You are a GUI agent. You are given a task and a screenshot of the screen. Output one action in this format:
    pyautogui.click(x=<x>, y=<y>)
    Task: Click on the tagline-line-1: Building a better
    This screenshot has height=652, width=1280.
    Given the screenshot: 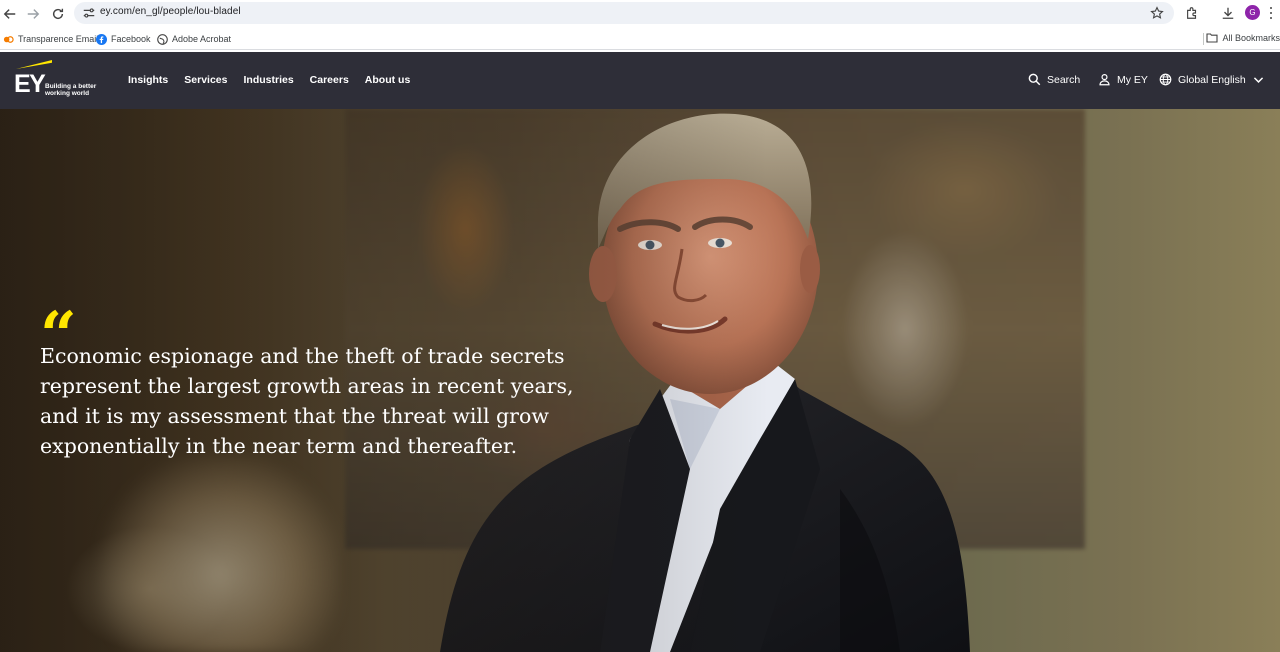 What is the action you would take?
    pyautogui.click(x=71, y=86)
    